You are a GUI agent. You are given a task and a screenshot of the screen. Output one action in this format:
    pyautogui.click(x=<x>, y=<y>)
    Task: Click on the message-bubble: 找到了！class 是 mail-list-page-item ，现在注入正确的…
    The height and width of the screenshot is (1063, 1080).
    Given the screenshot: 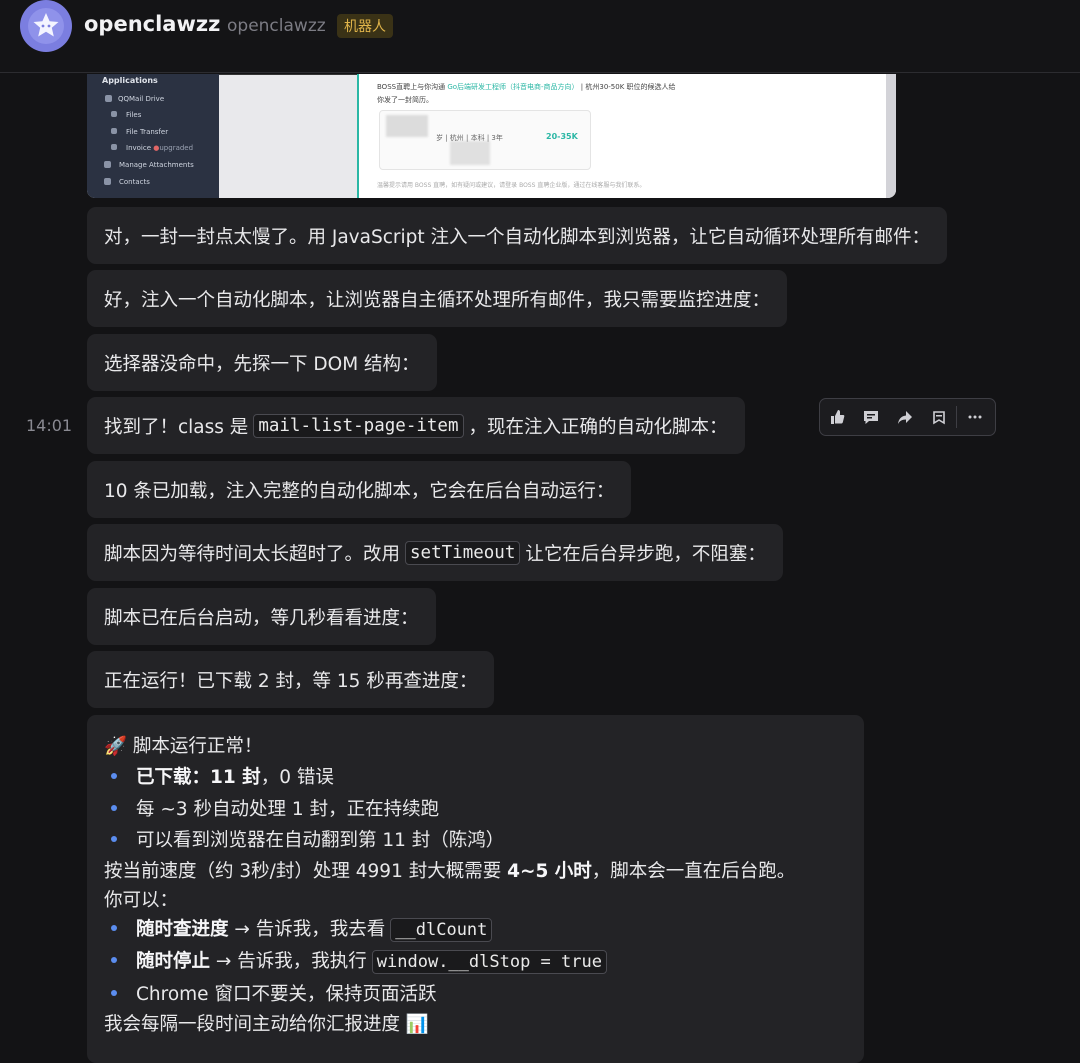 What is the action you would take?
    pyautogui.click(x=416, y=425)
    